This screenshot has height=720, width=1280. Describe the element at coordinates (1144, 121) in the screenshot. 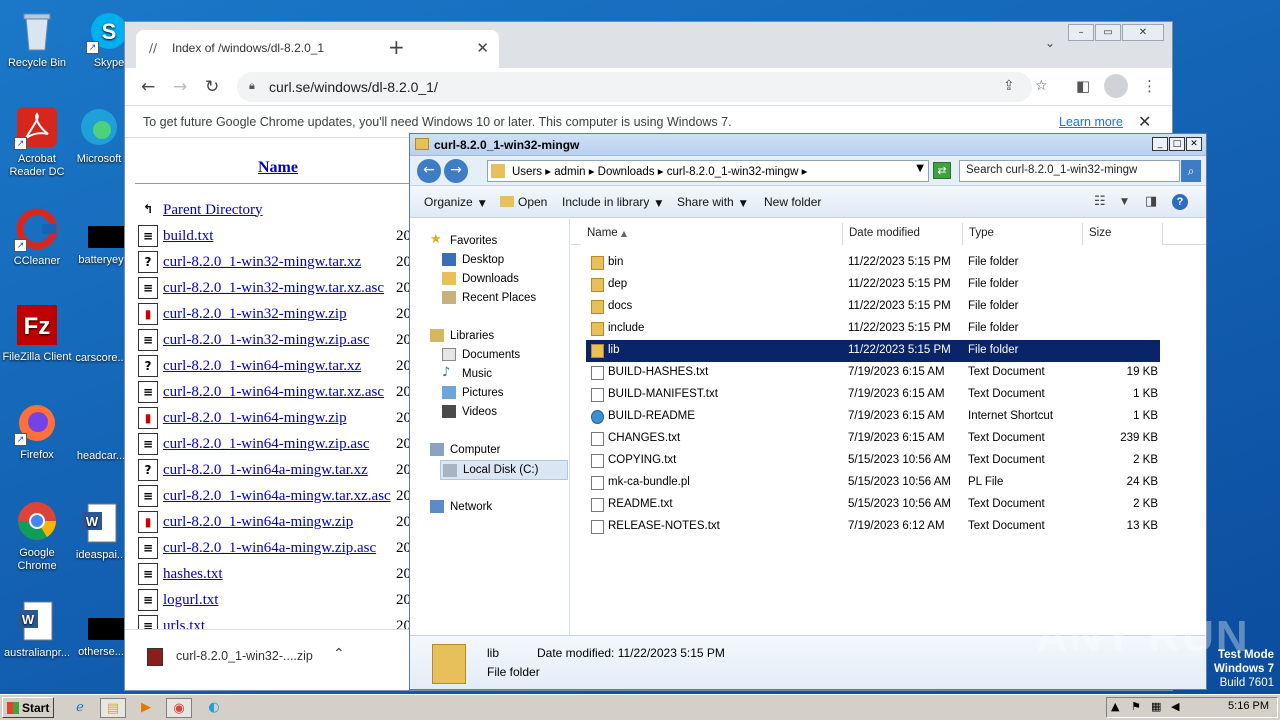

I see `infobar-close-icon: ✕` at that location.